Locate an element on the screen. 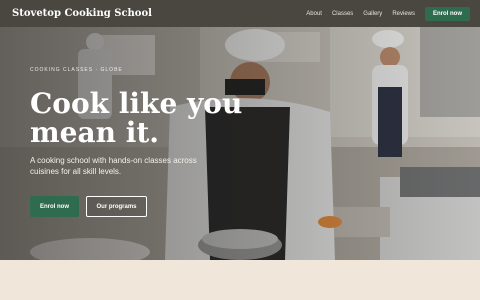 This screenshot has height=300, width=480. nav-reviews: Reviews is located at coordinates (403, 14).